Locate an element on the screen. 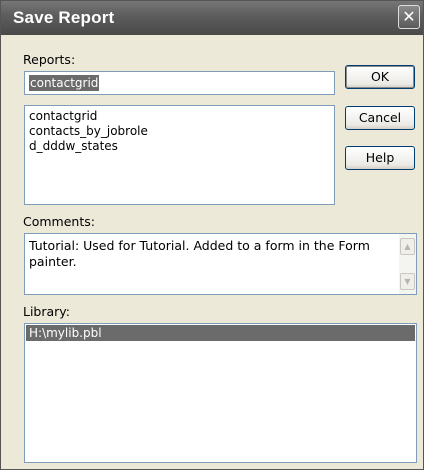 The image size is (426, 472). list-item: d_dddw_states is located at coordinates (179, 146).